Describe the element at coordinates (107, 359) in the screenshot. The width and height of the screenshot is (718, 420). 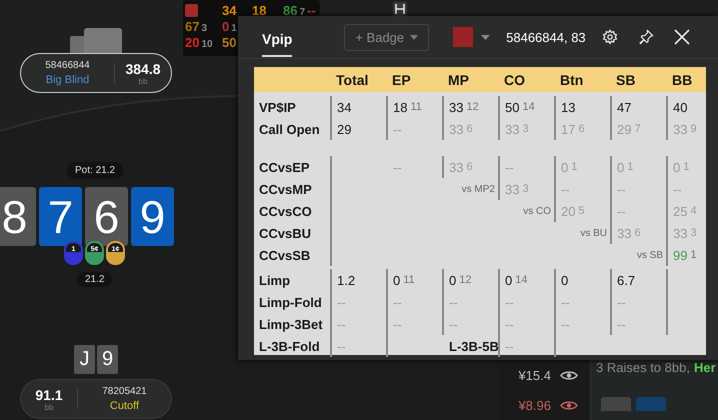
I see `hole-card: 9` at that location.